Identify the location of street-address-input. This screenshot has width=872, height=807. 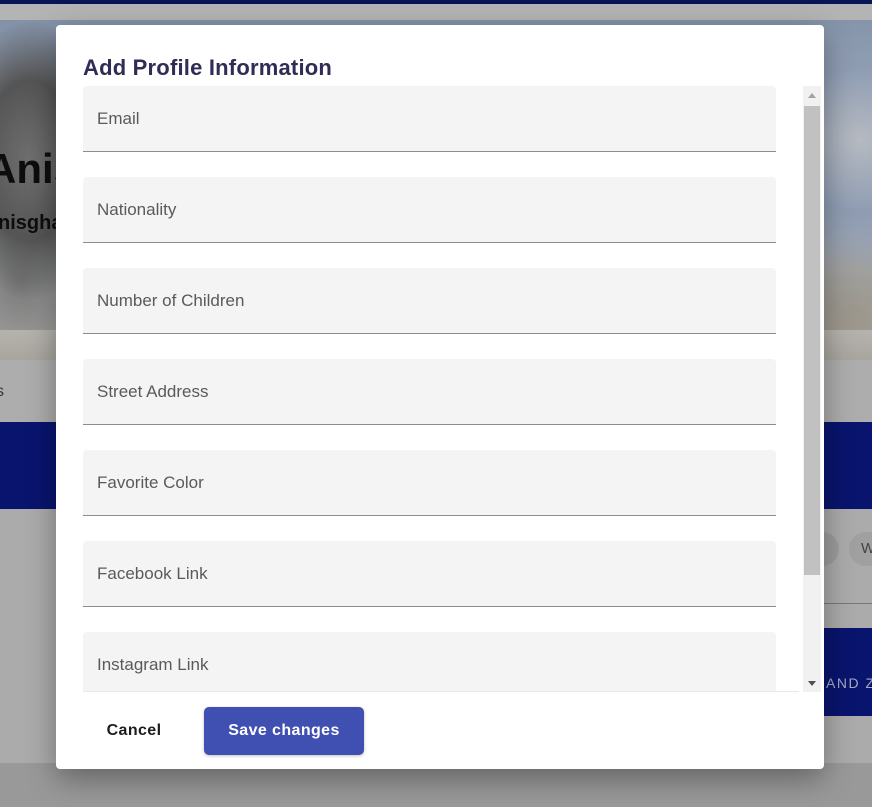
(429, 391).